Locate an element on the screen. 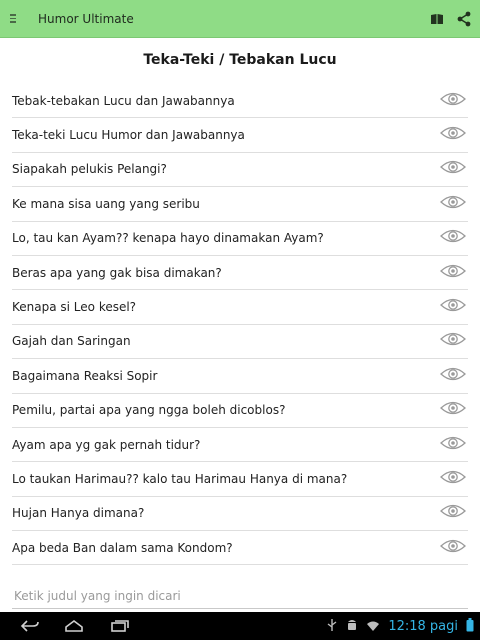 The width and height of the screenshot is (480, 640). home-icon is located at coordinates (74, 626).